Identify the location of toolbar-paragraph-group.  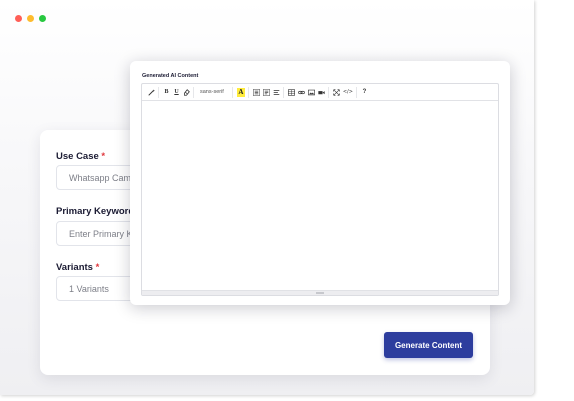
(267, 92).